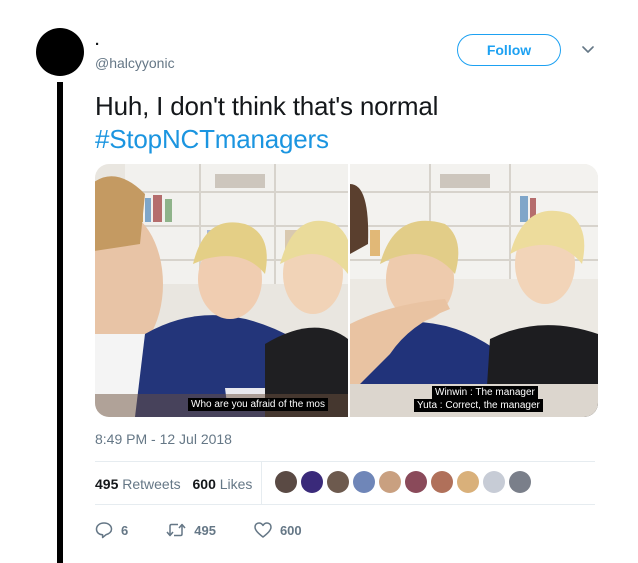 Image resolution: width=638 pixels, height=563 pixels. What do you see at coordinates (263, 530) in the screenshot?
I see `heart-icon` at bounding box center [263, 530].